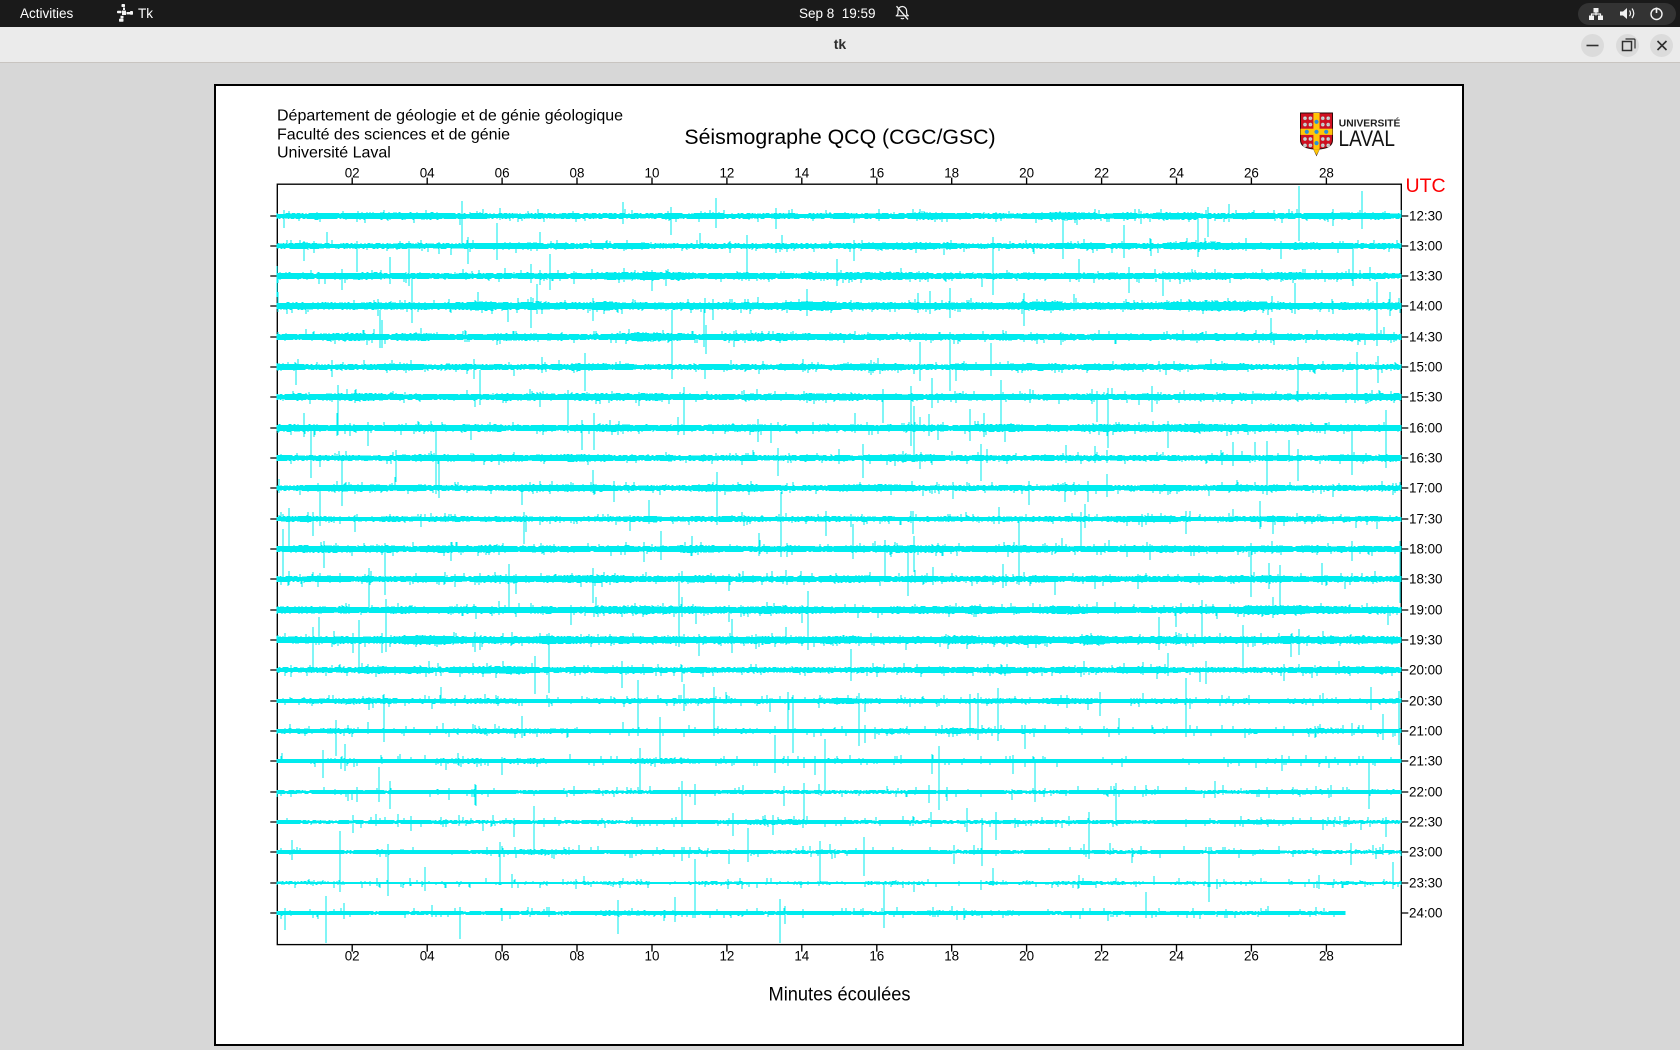 This screenshot has height=1050, width=1680. I want to click on svg-text: 23:00, so click(1426, 852).